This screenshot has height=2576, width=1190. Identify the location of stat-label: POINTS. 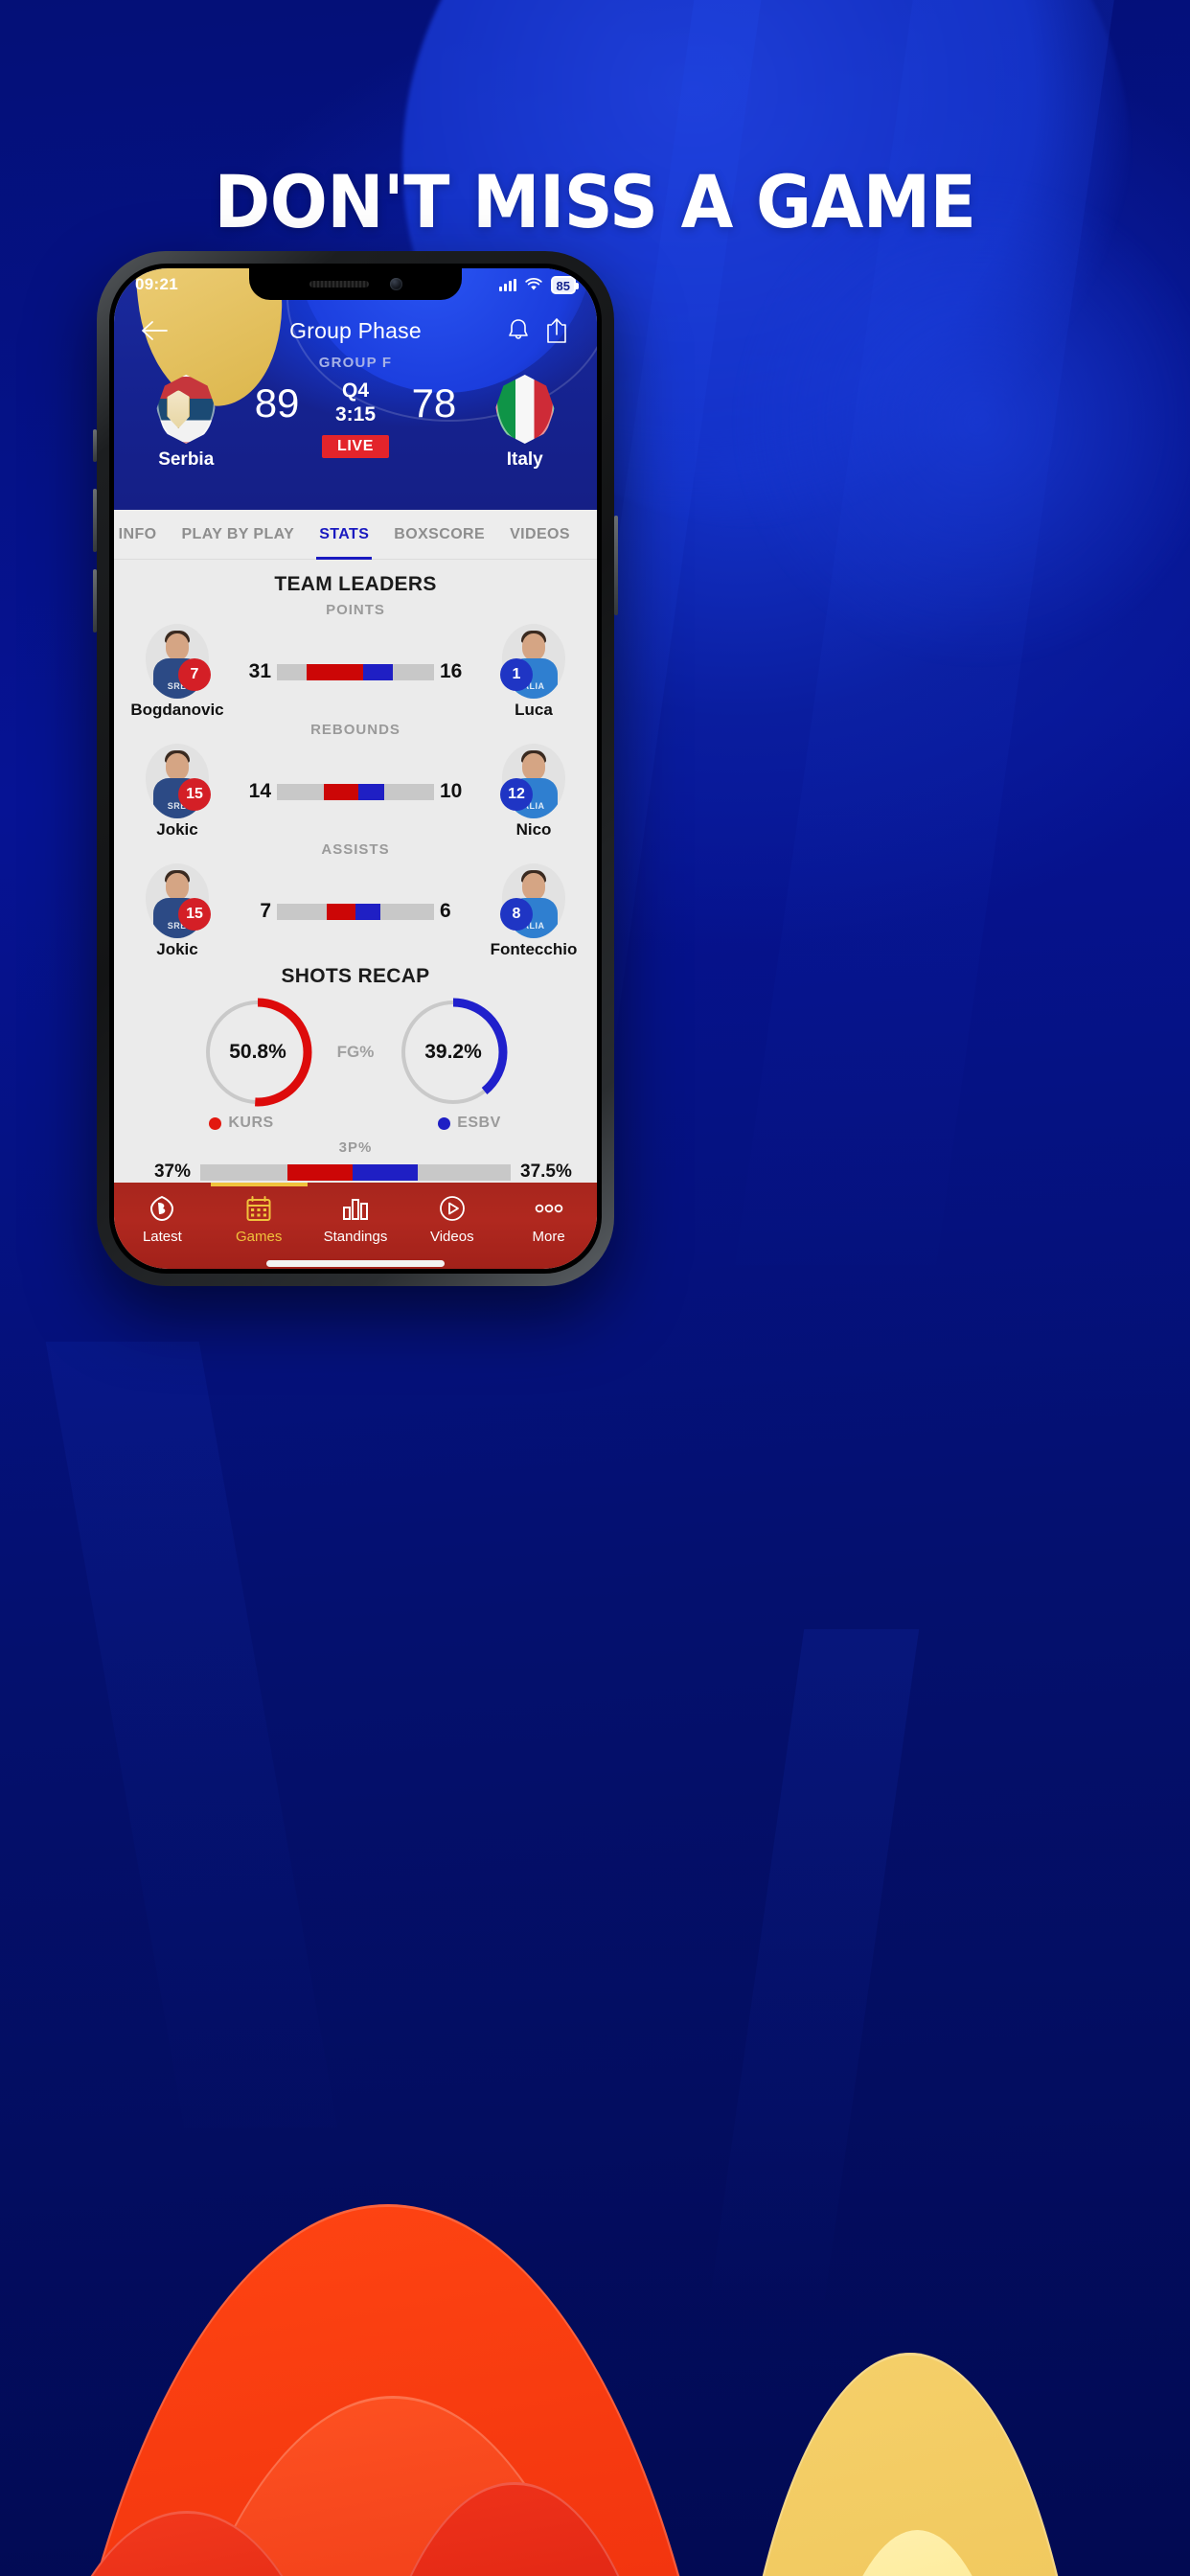
(356, 610).